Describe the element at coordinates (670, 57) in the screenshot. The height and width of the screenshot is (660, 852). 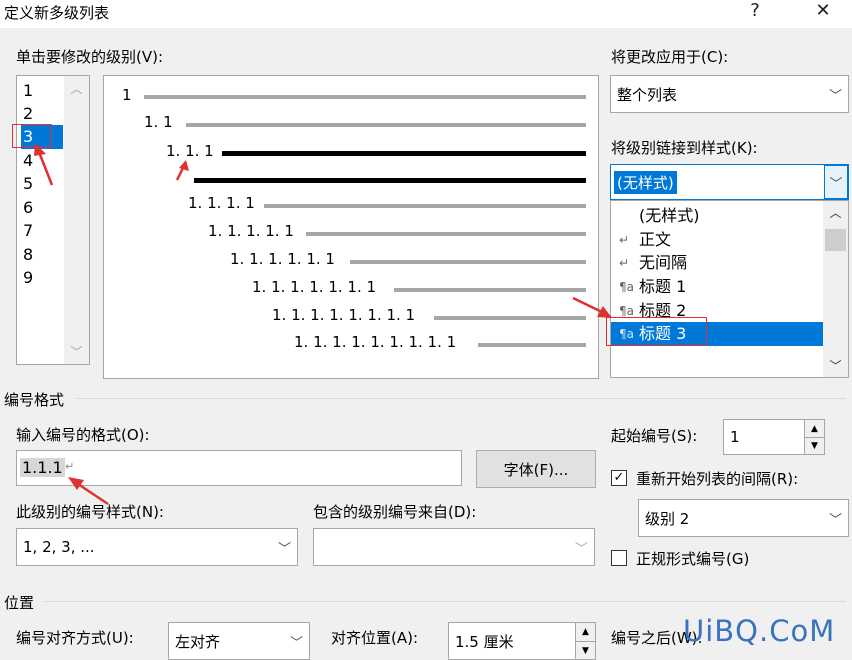
I see `apply-to-label: 将更改应用于(C):` at that location.